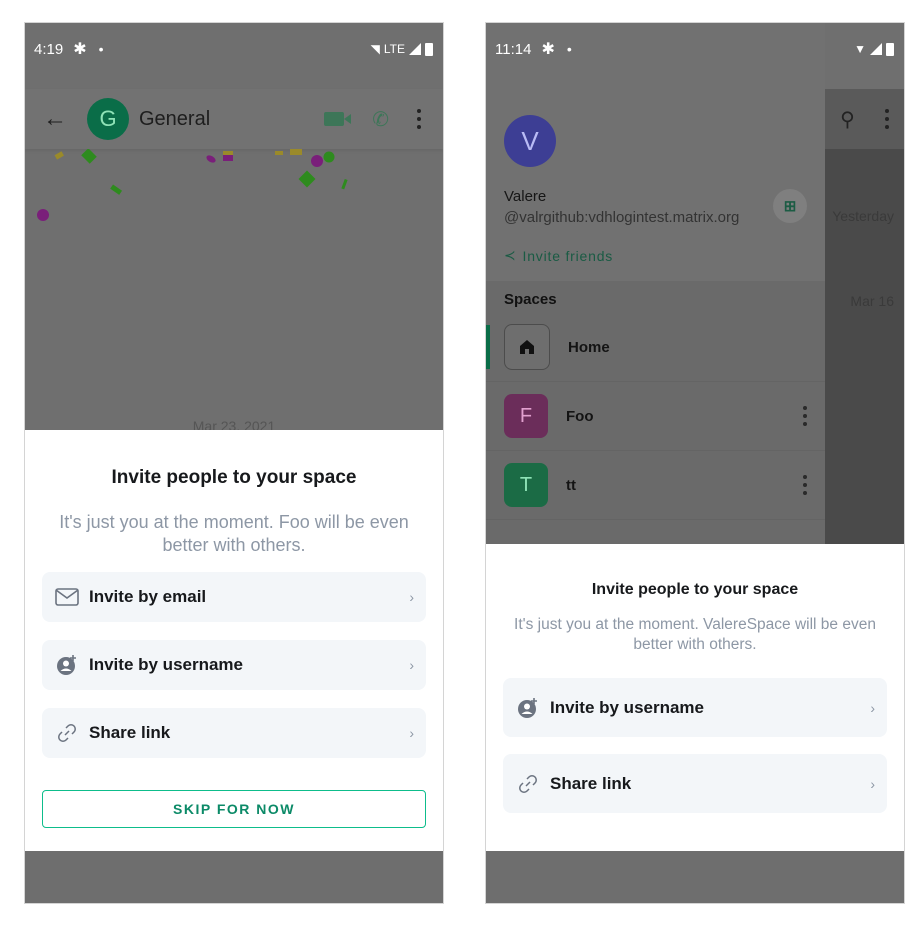 The height and width of the screenshot is (946, 922). I want to click on option-label: Invite by email, so click(148, 596).